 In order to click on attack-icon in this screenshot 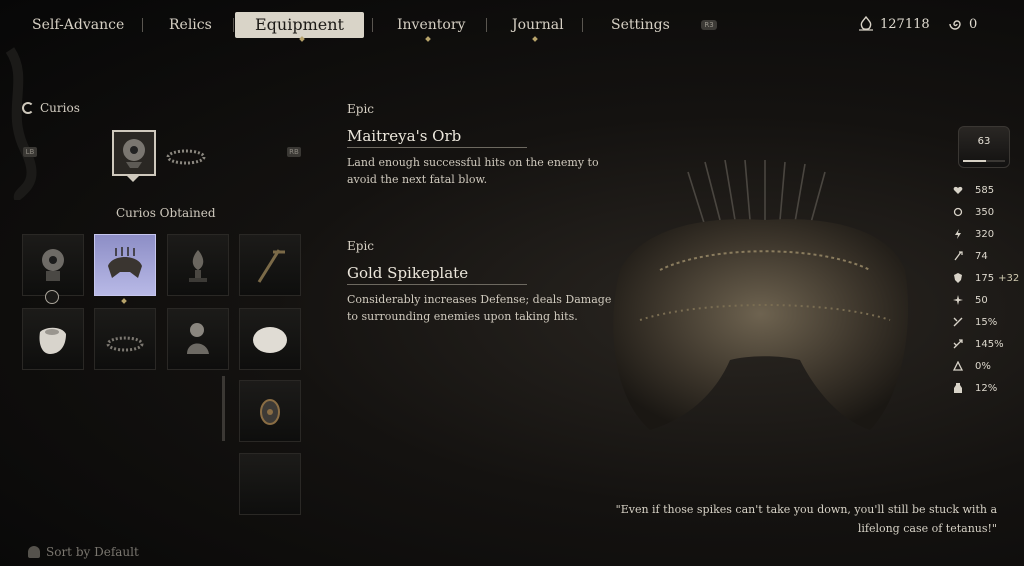, I will do `click(958, 256)`.